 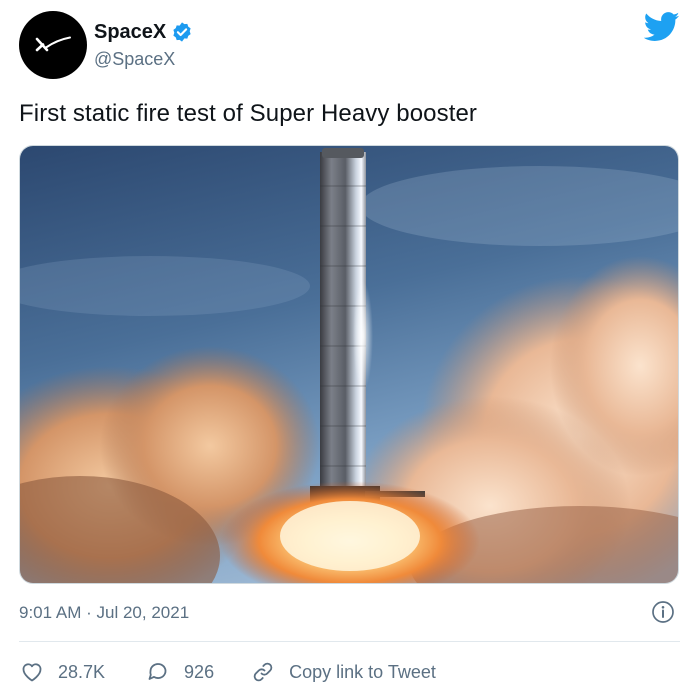 What do you see at coordinates (50, 612) in the screenshot?
I see `tweet-time: 9:01 AM` at bounding box center [50, 612].